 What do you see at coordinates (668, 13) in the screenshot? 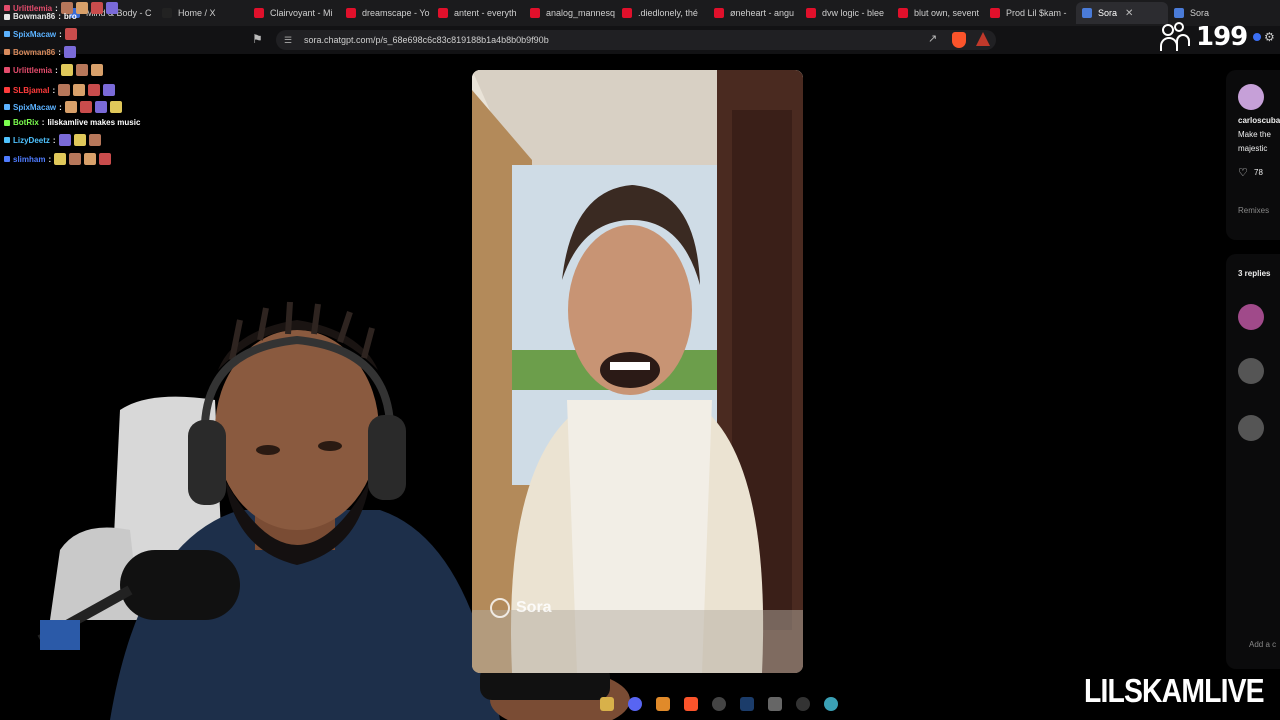
I see `tab-label: .diedlonely, thé` at bounding box center [668, 13].